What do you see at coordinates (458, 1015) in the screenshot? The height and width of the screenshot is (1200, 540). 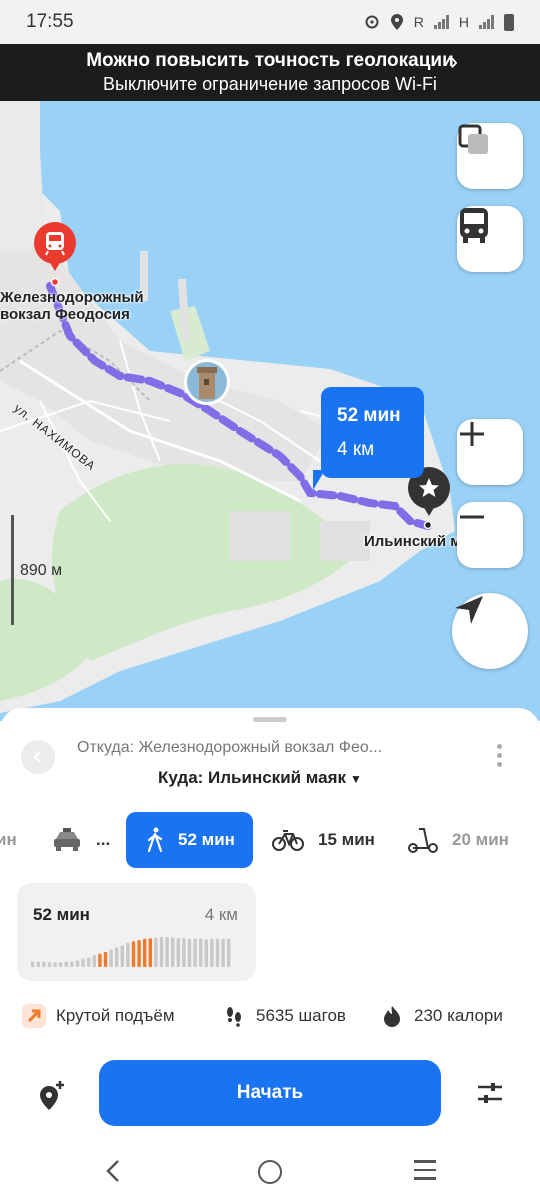 I see `stat-calories-label: 230 калори` at bounding box center [458, 1015].